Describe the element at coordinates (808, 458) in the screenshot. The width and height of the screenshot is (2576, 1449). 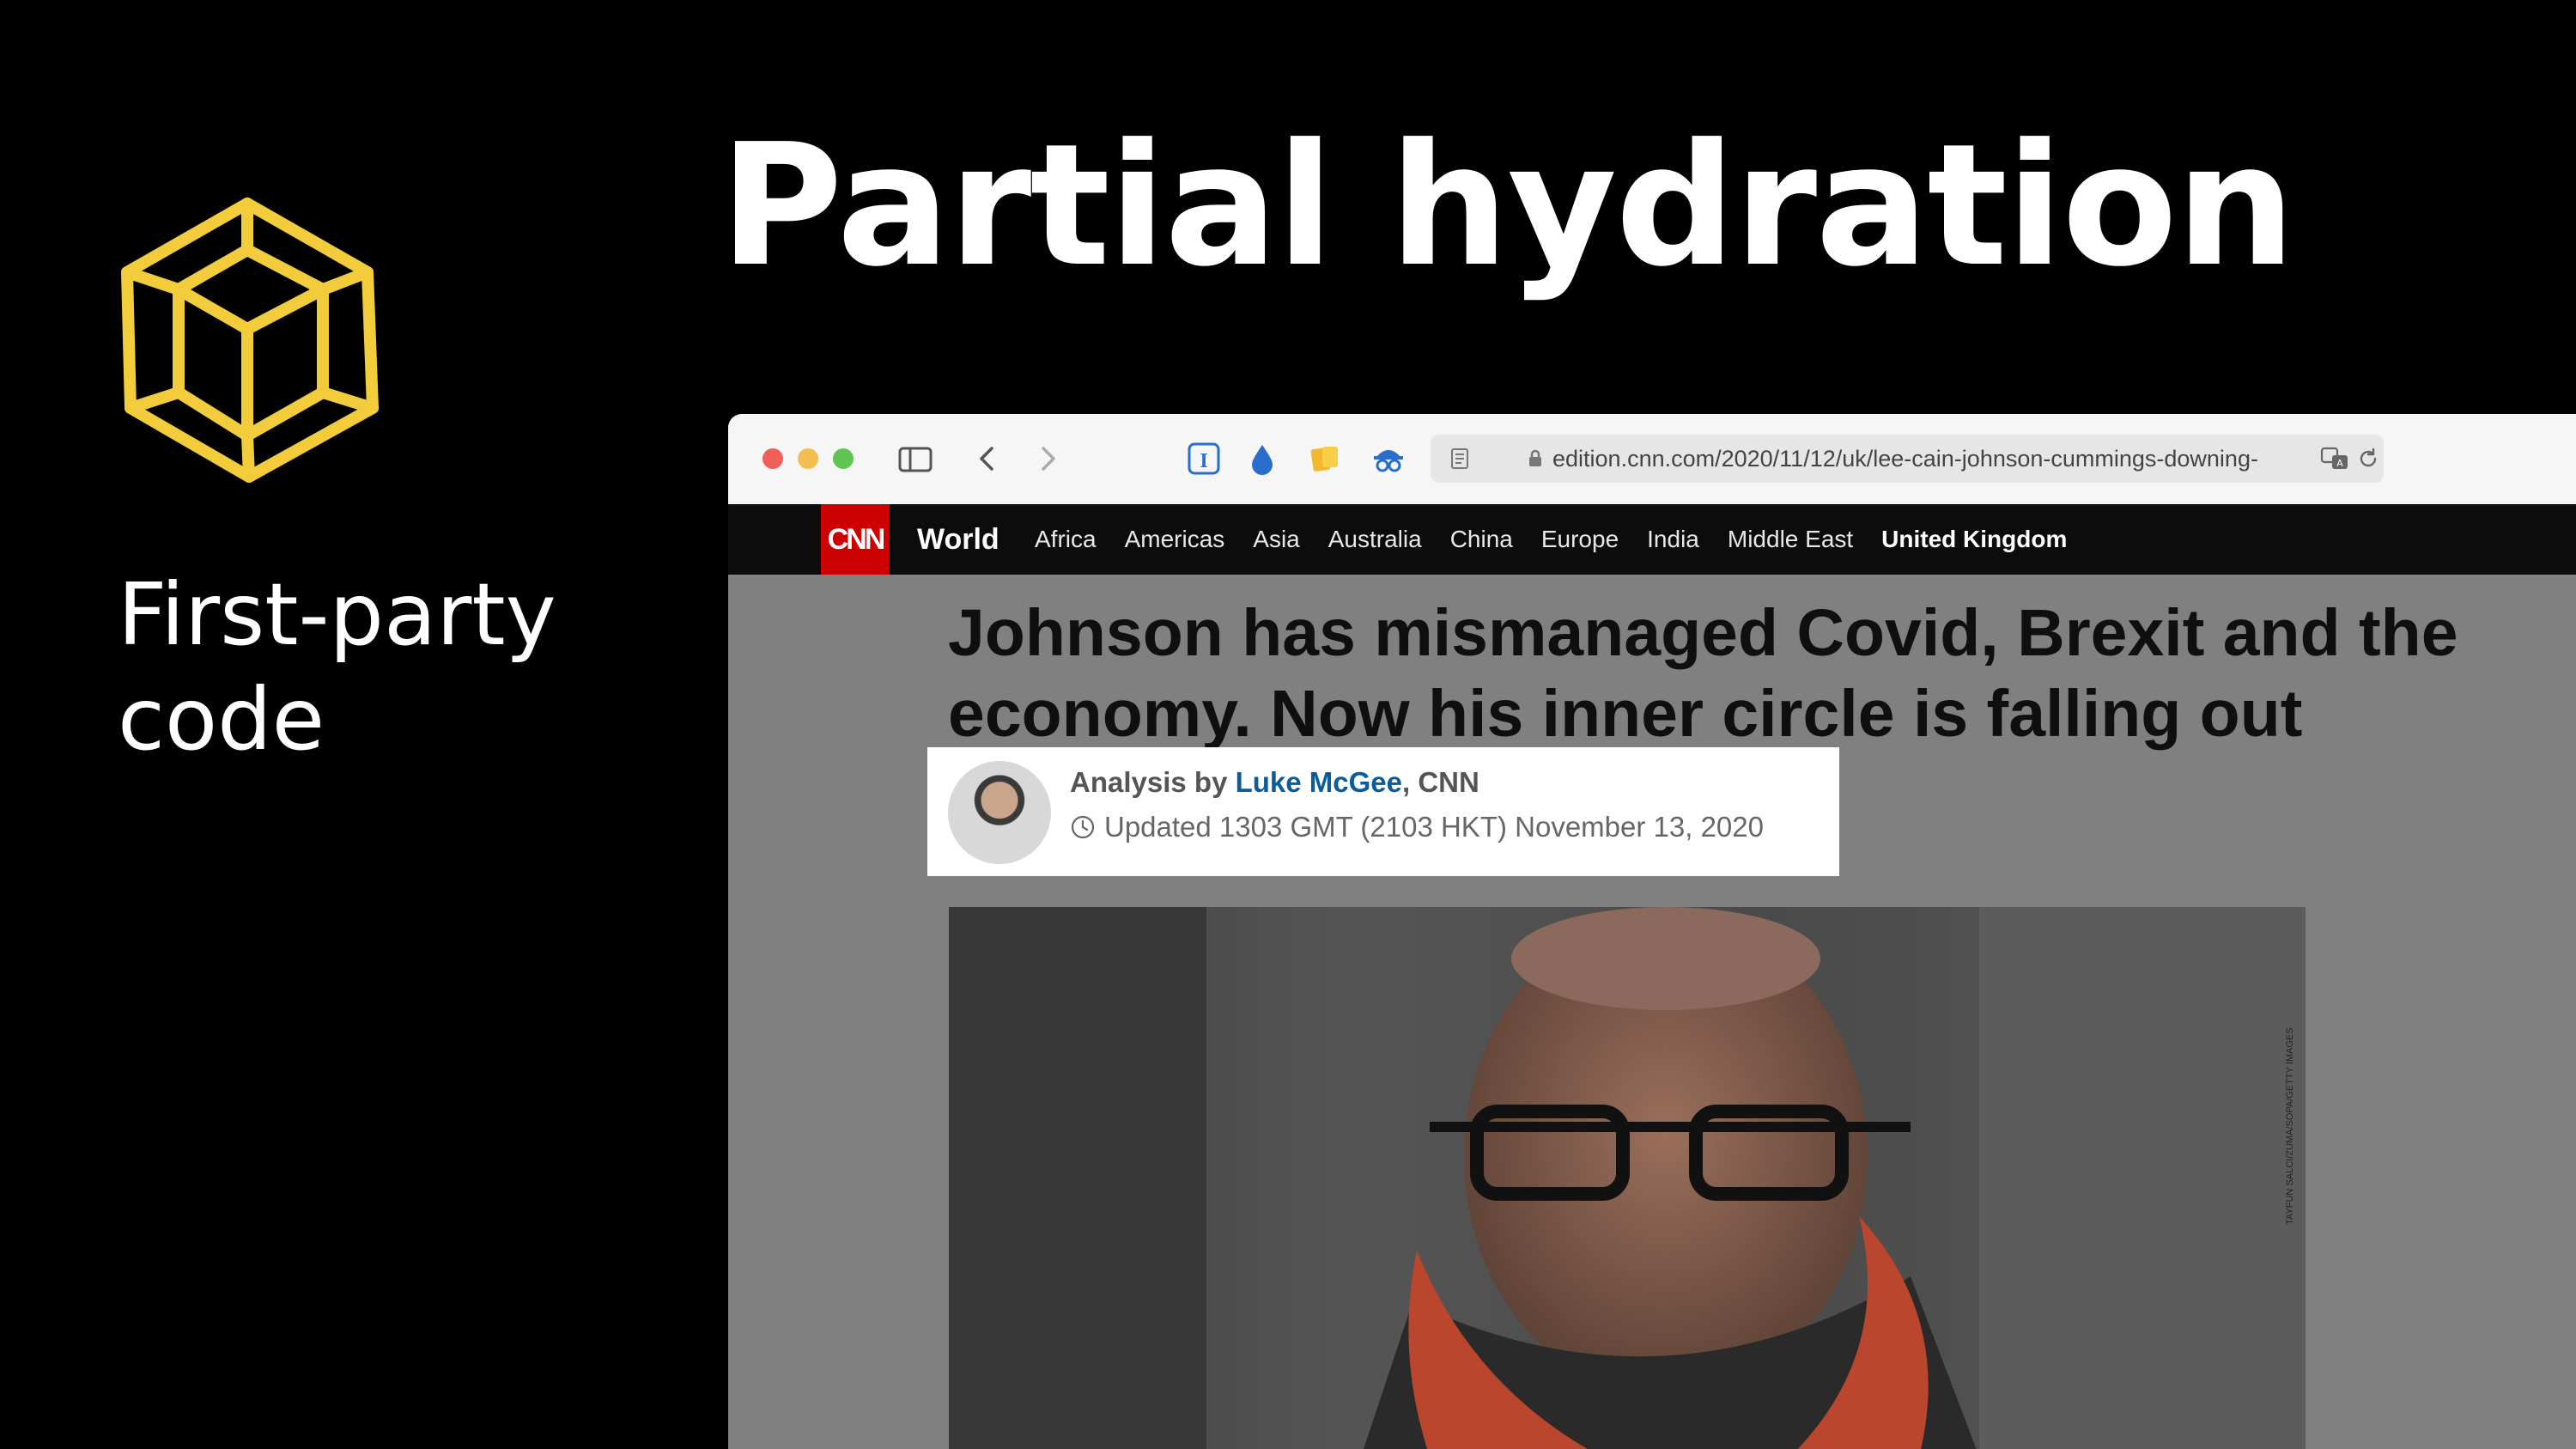
I see `minimize-window-button` at that location.